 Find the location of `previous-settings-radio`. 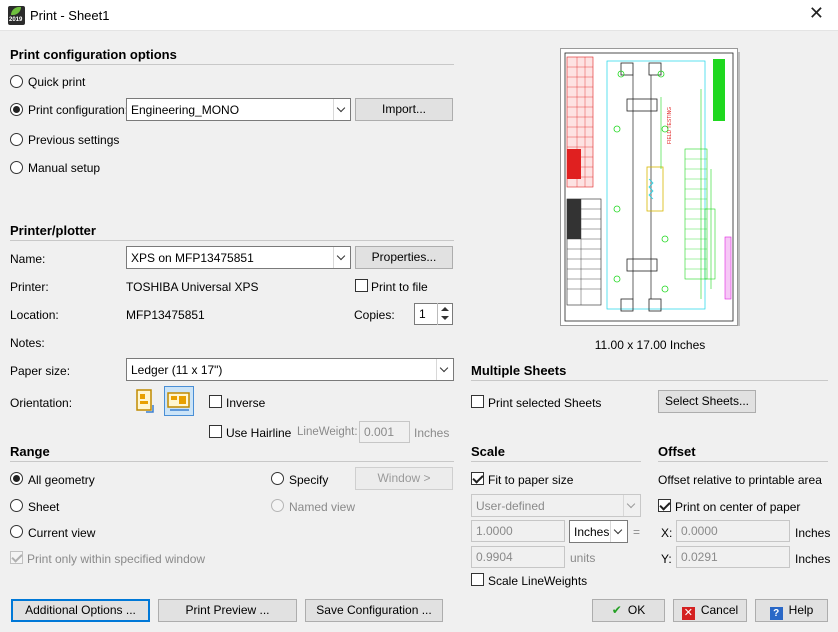

previous-settings-radio is located at coordinates (16, 139).